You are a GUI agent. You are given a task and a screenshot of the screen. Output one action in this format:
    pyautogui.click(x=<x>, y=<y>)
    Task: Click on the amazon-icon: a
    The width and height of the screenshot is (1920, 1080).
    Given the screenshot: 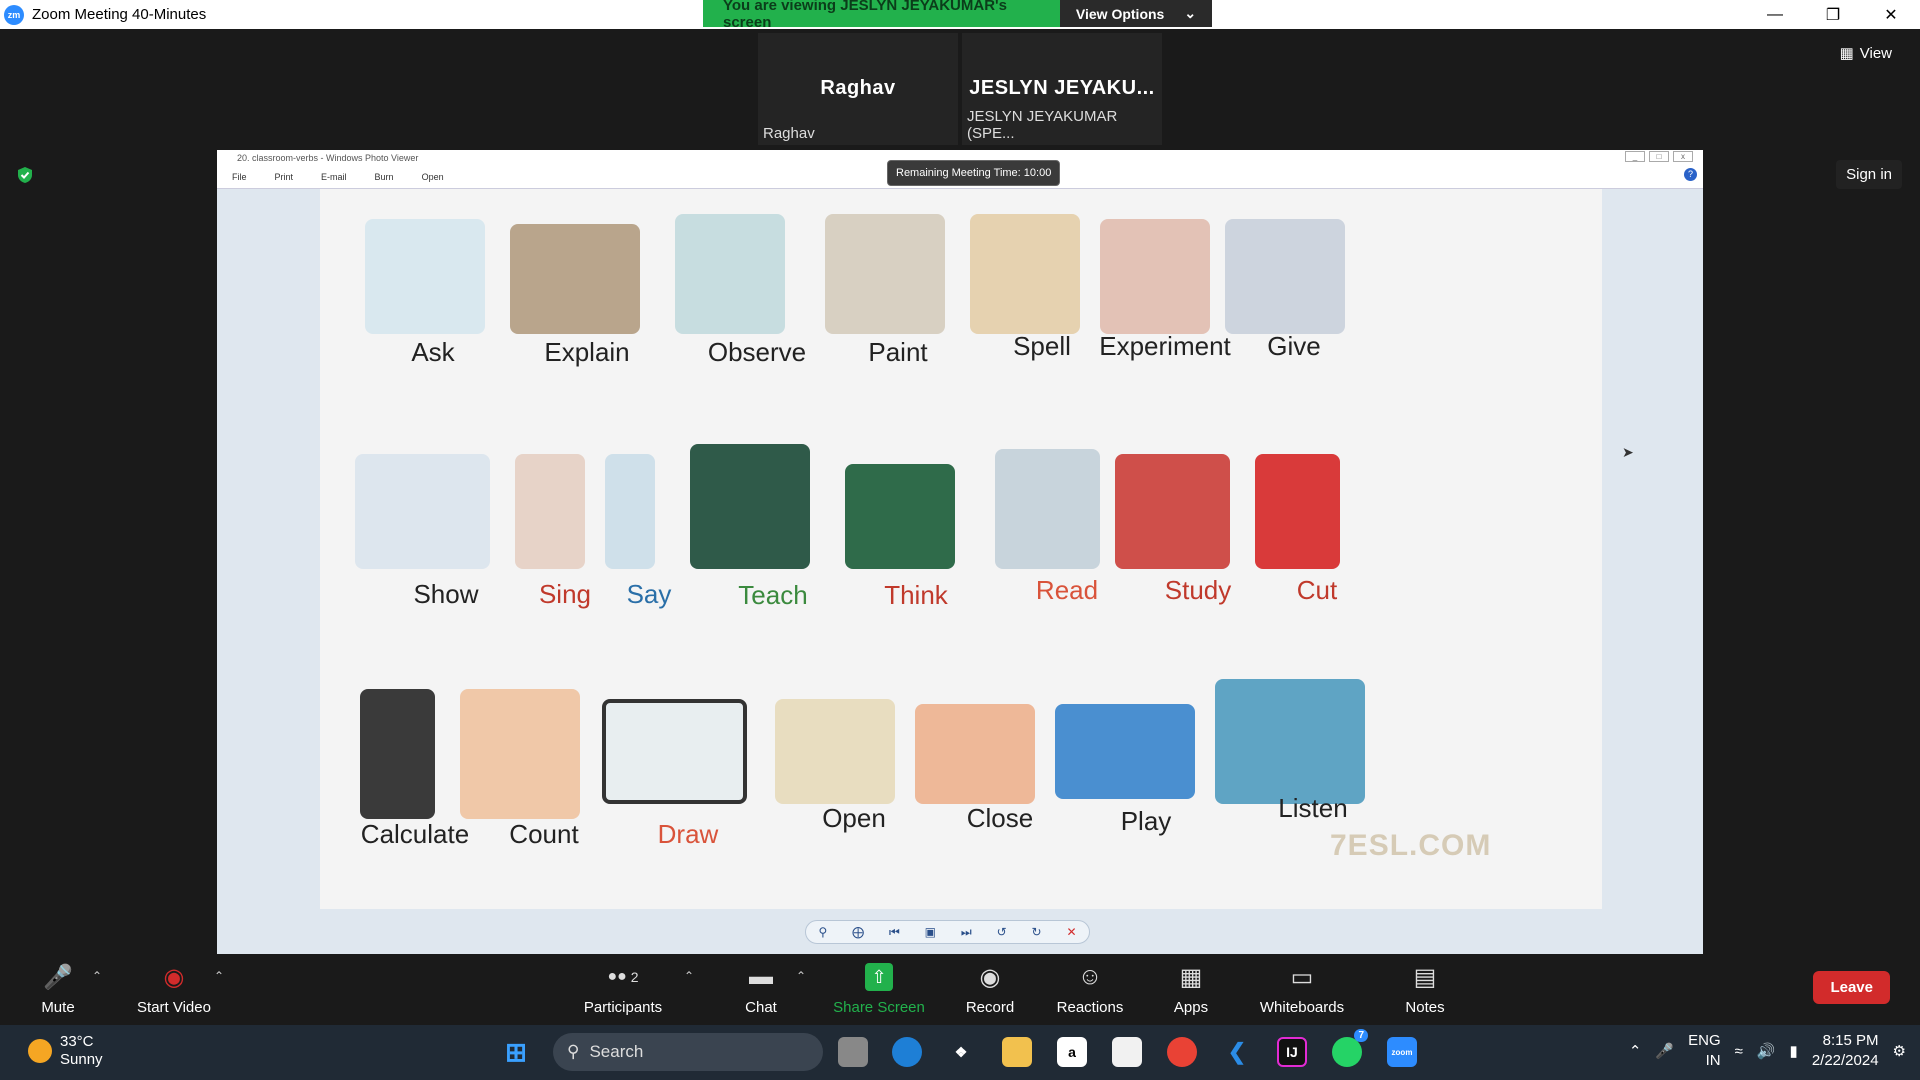 What is the action you would take?
    pyautogui.click(x=1072, y=1052)
    